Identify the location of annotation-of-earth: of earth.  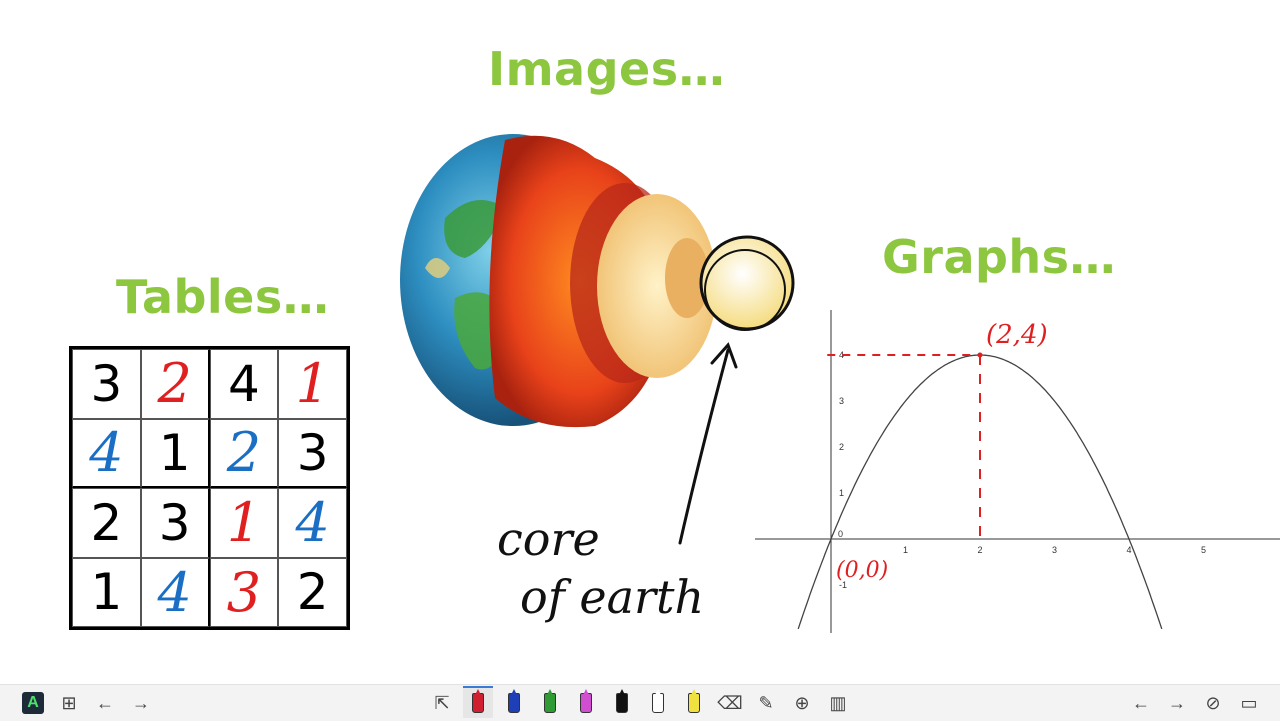
(612, 597).